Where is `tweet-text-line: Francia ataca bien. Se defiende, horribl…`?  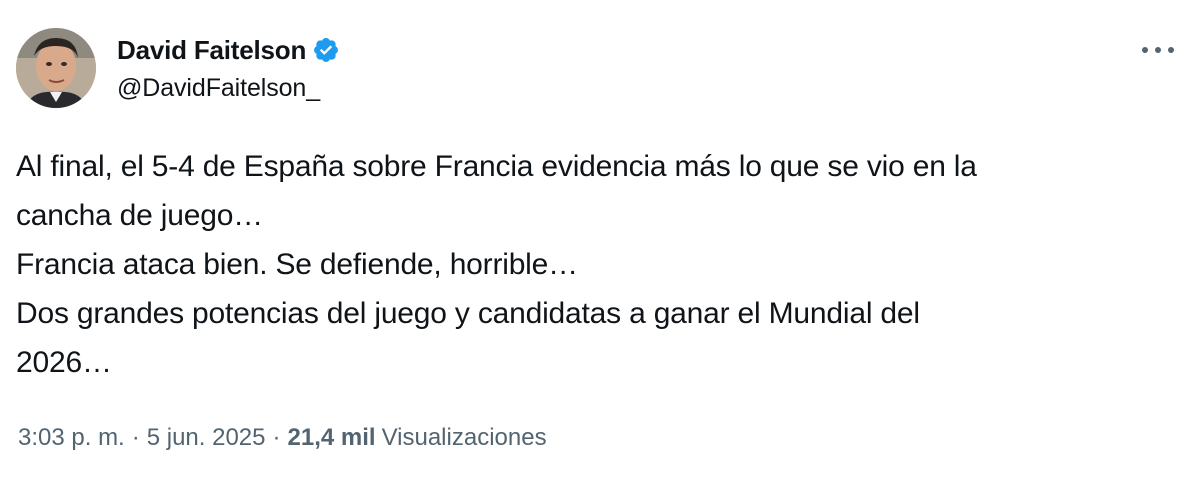
tweet-text-line: Francia ataca bien. Se defiende, horribl… is located at coordinates (297, 264).